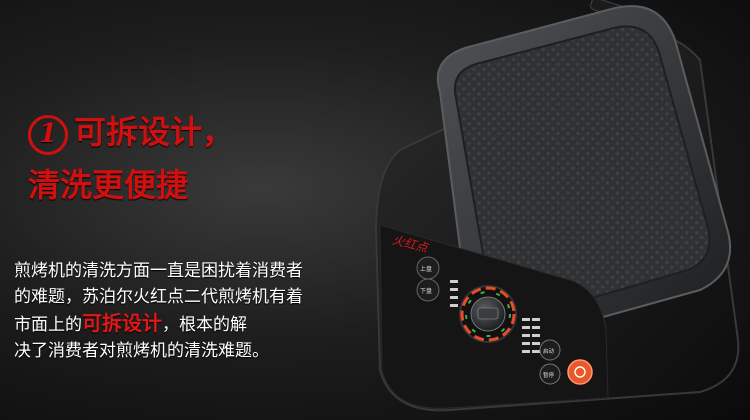 Image resolution: width=750 pixels, height=420 pixels. Describe the element at coordinates (549, 351) in the screenshot. I see `svg-text: 启动` at that location.